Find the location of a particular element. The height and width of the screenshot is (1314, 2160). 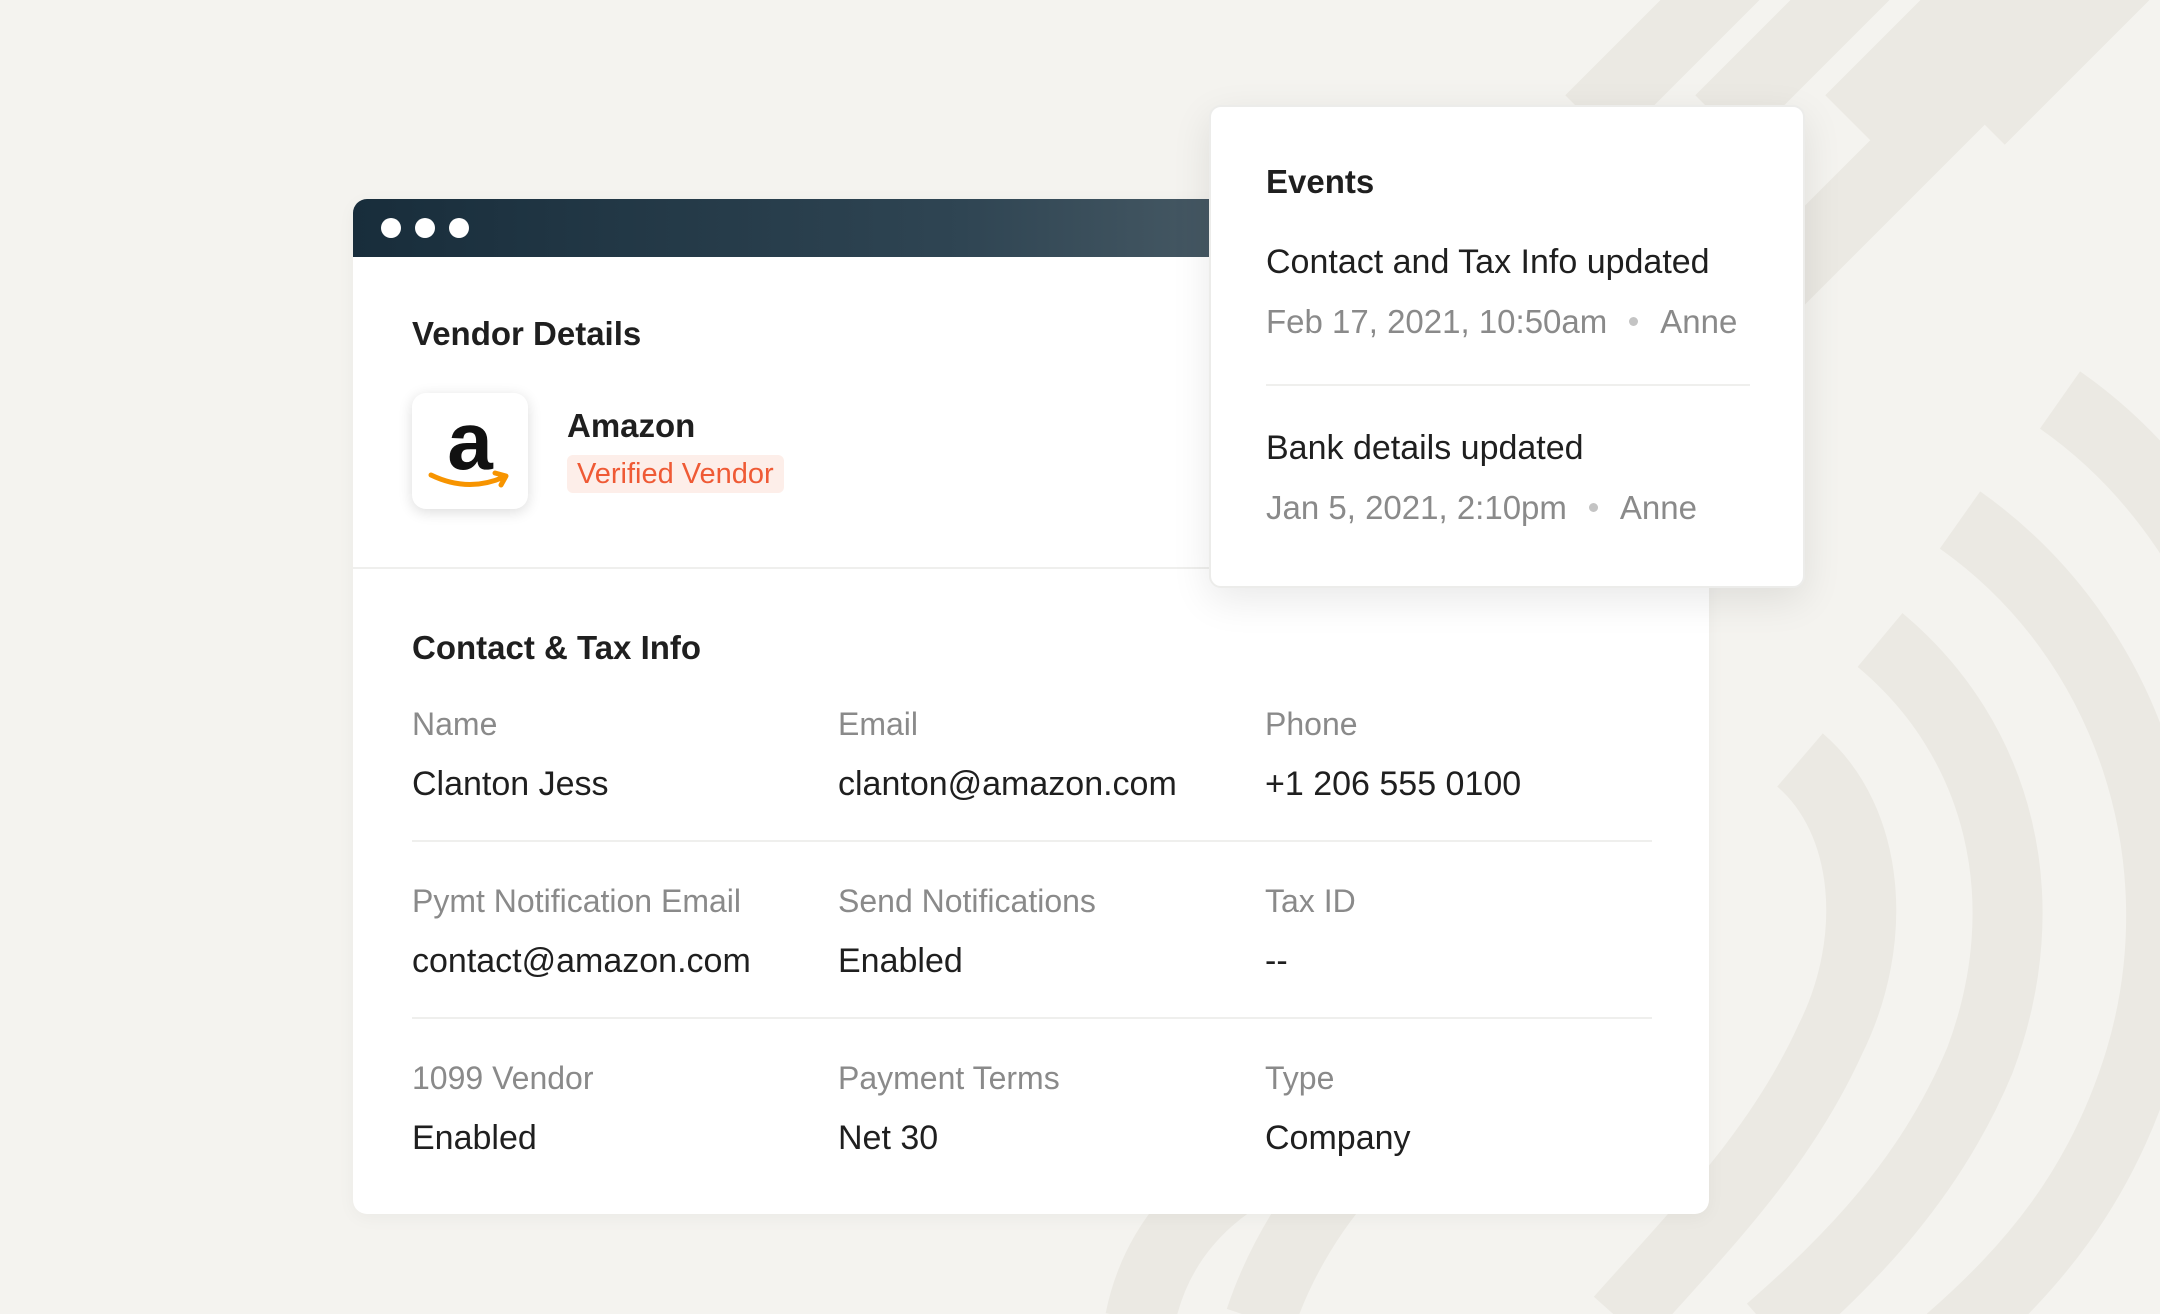

type-label: Type is located at coordinates (1300, 1078).